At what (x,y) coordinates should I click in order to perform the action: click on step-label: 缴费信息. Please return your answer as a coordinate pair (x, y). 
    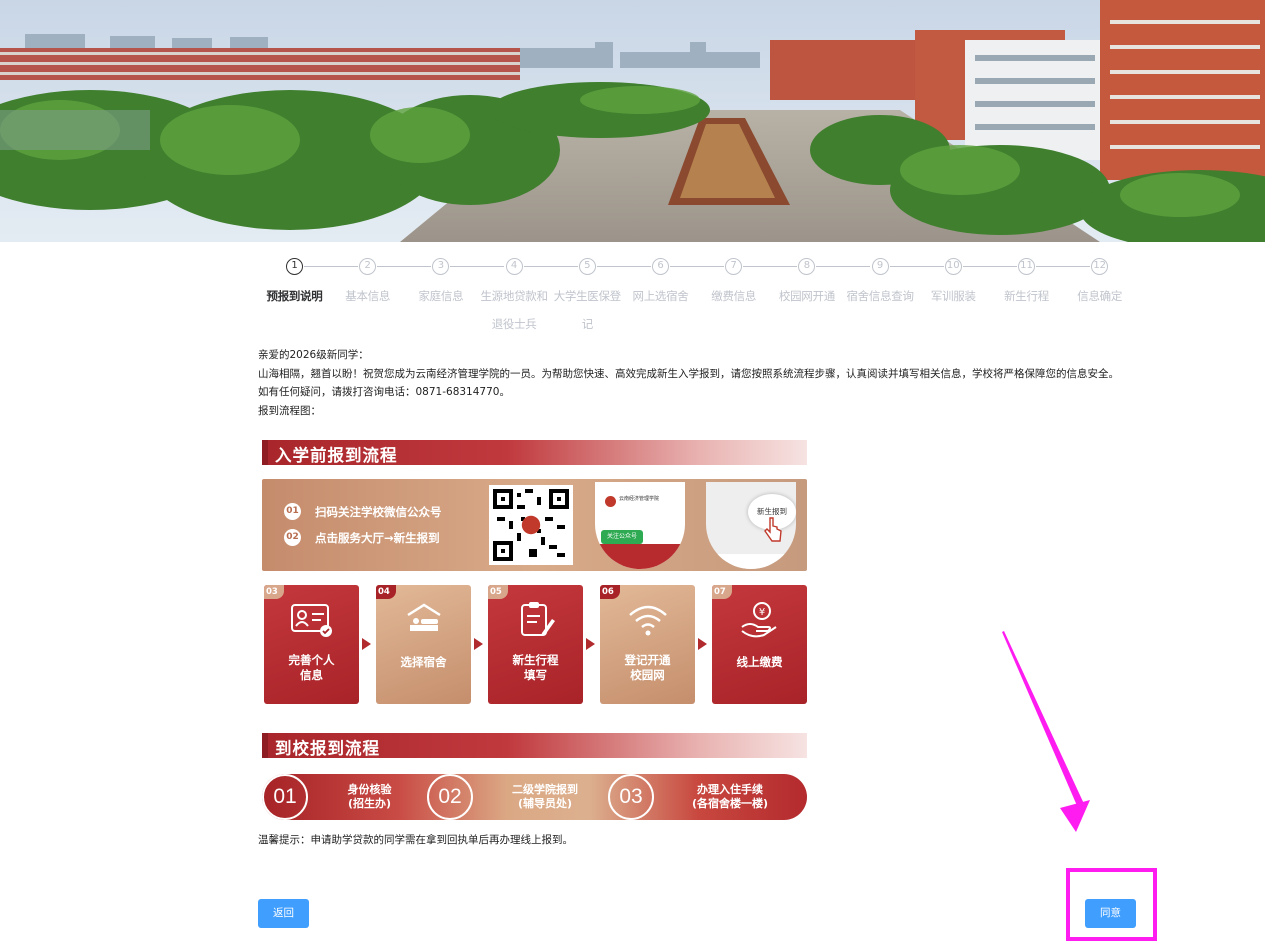
    Looking at the image, I should click on (734, 296).